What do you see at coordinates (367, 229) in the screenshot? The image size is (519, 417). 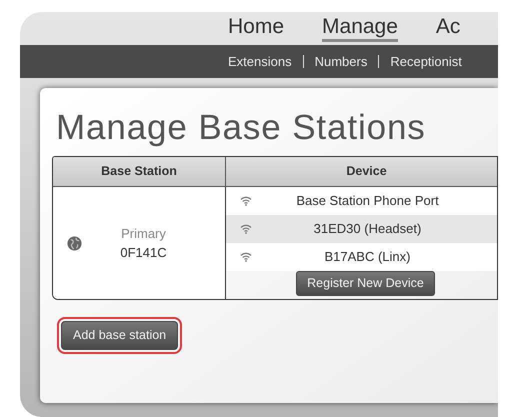 I see `device-name: 31ED30 (Headset)` at bounding box center [367, 229].